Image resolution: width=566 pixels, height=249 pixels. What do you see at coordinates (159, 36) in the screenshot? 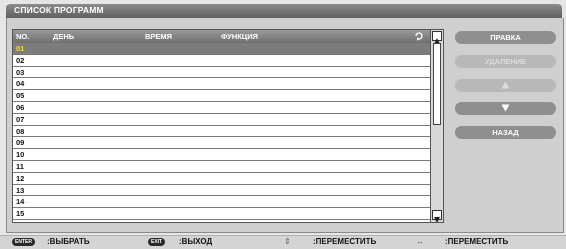
I see `column-time: ВРЕМЯ` at bounding box center [159, 36].